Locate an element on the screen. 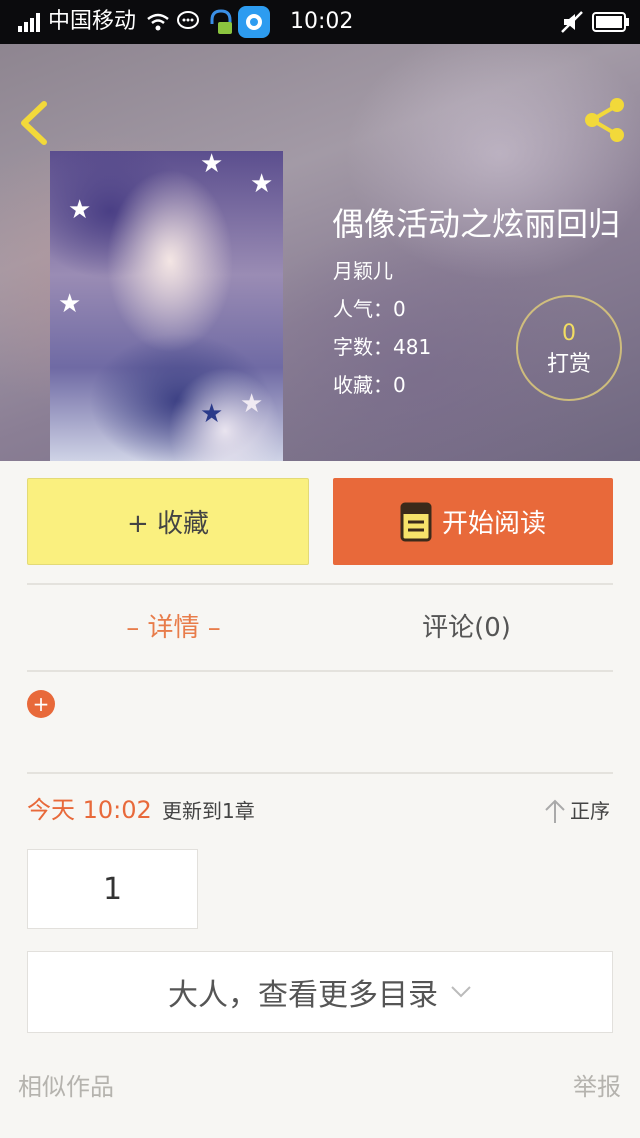 The height and width of the screenshot is (1138, 640). headset-icon is located at coordinates (221, 21).